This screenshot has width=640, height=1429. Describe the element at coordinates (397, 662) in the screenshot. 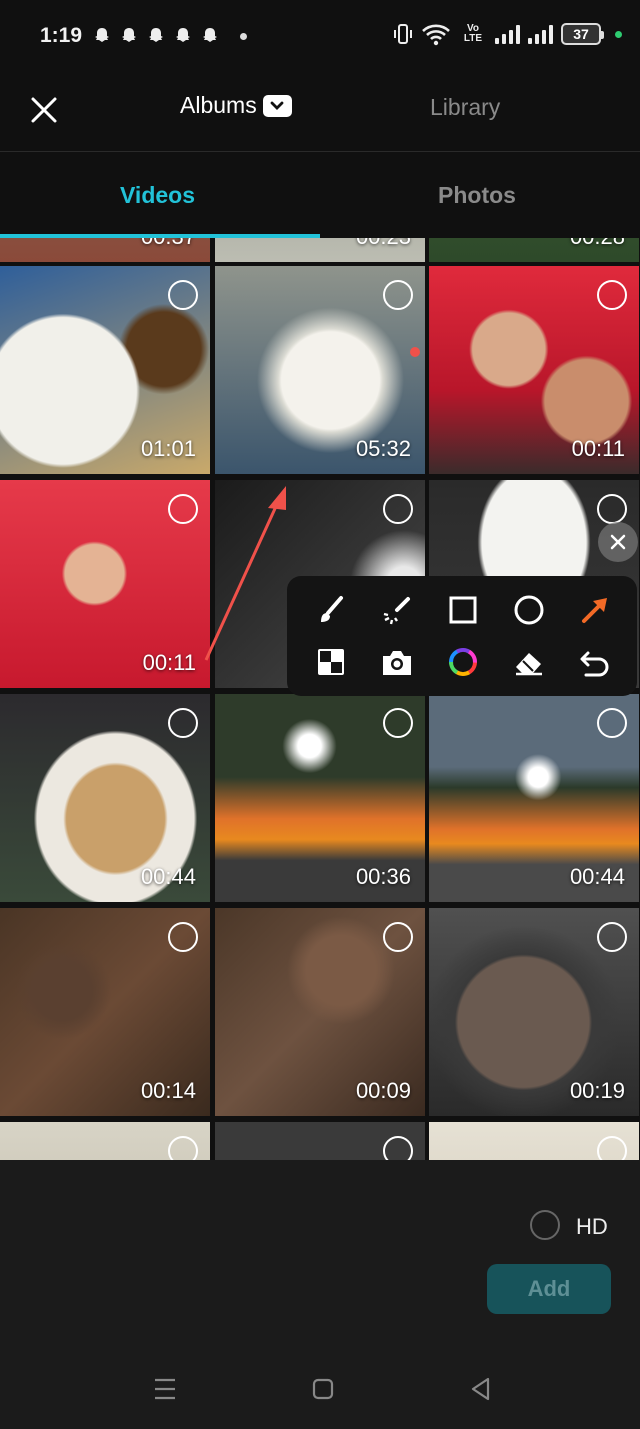

I see `camera-icon` at that location.